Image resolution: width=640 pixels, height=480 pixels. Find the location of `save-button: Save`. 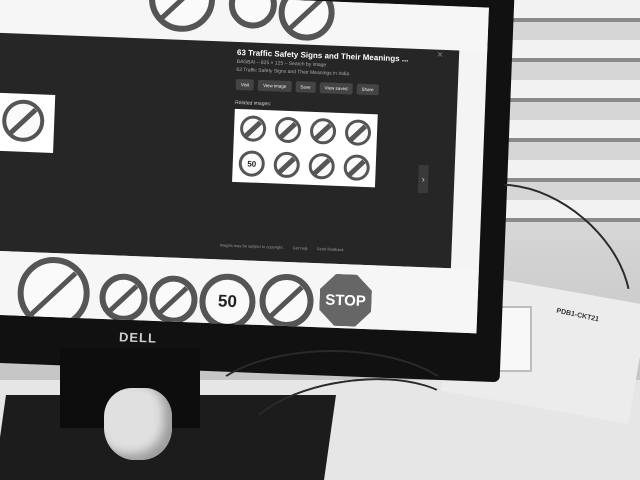

save-button: Save is located at coordinates (305, 87).